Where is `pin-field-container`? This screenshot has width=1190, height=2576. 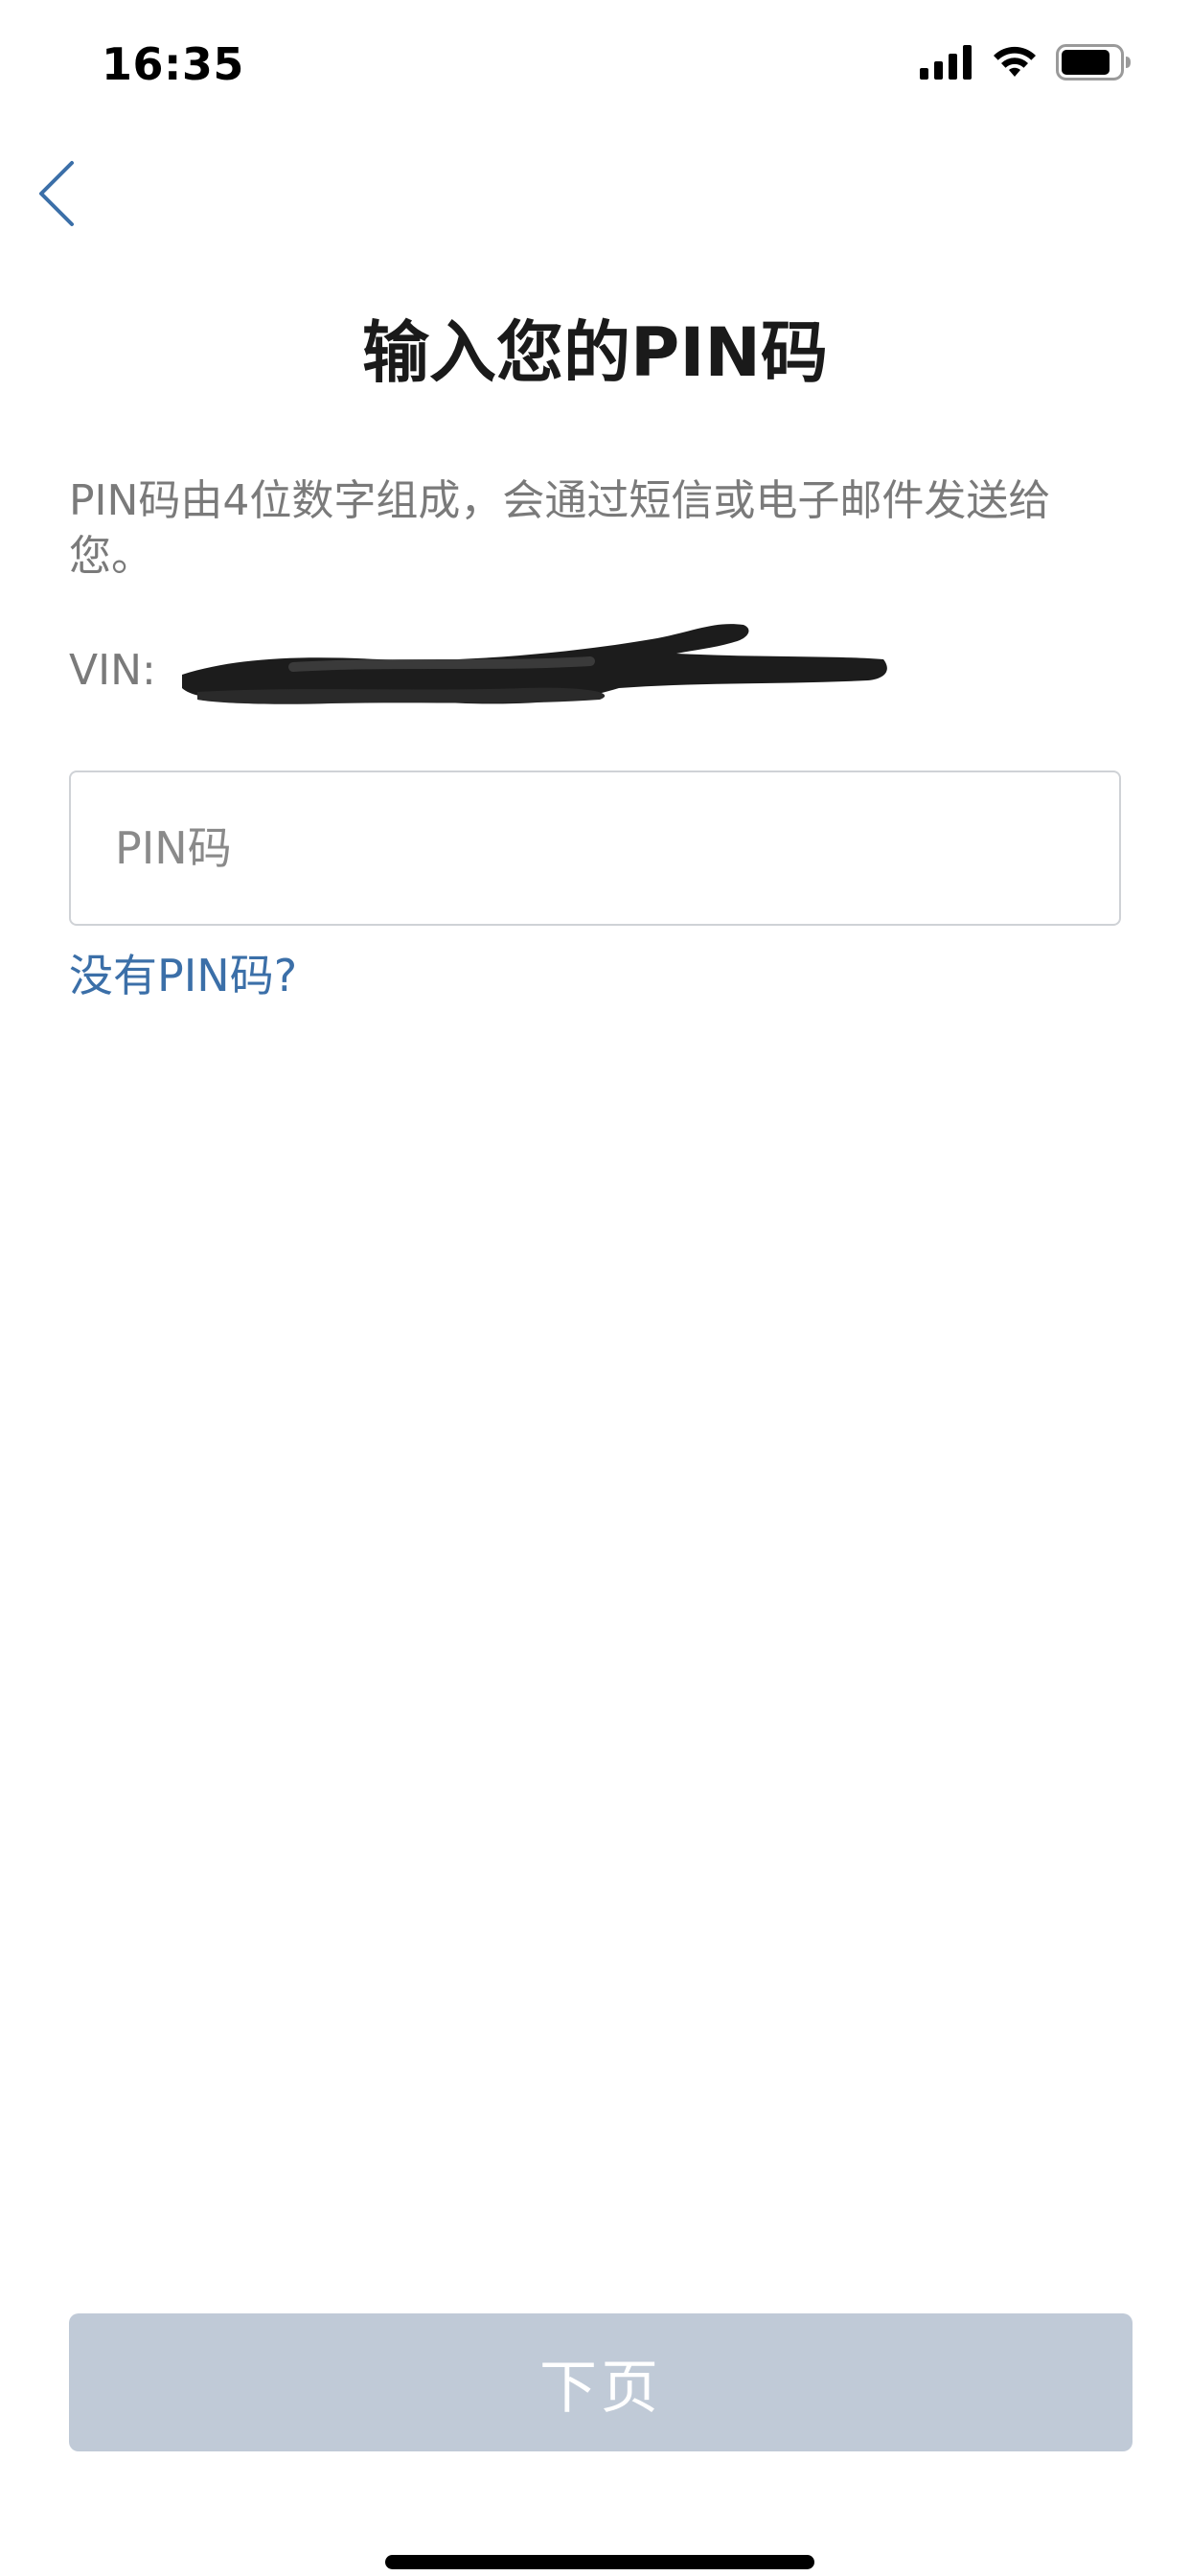 pin-field-container is located at coordinates (595, 848).